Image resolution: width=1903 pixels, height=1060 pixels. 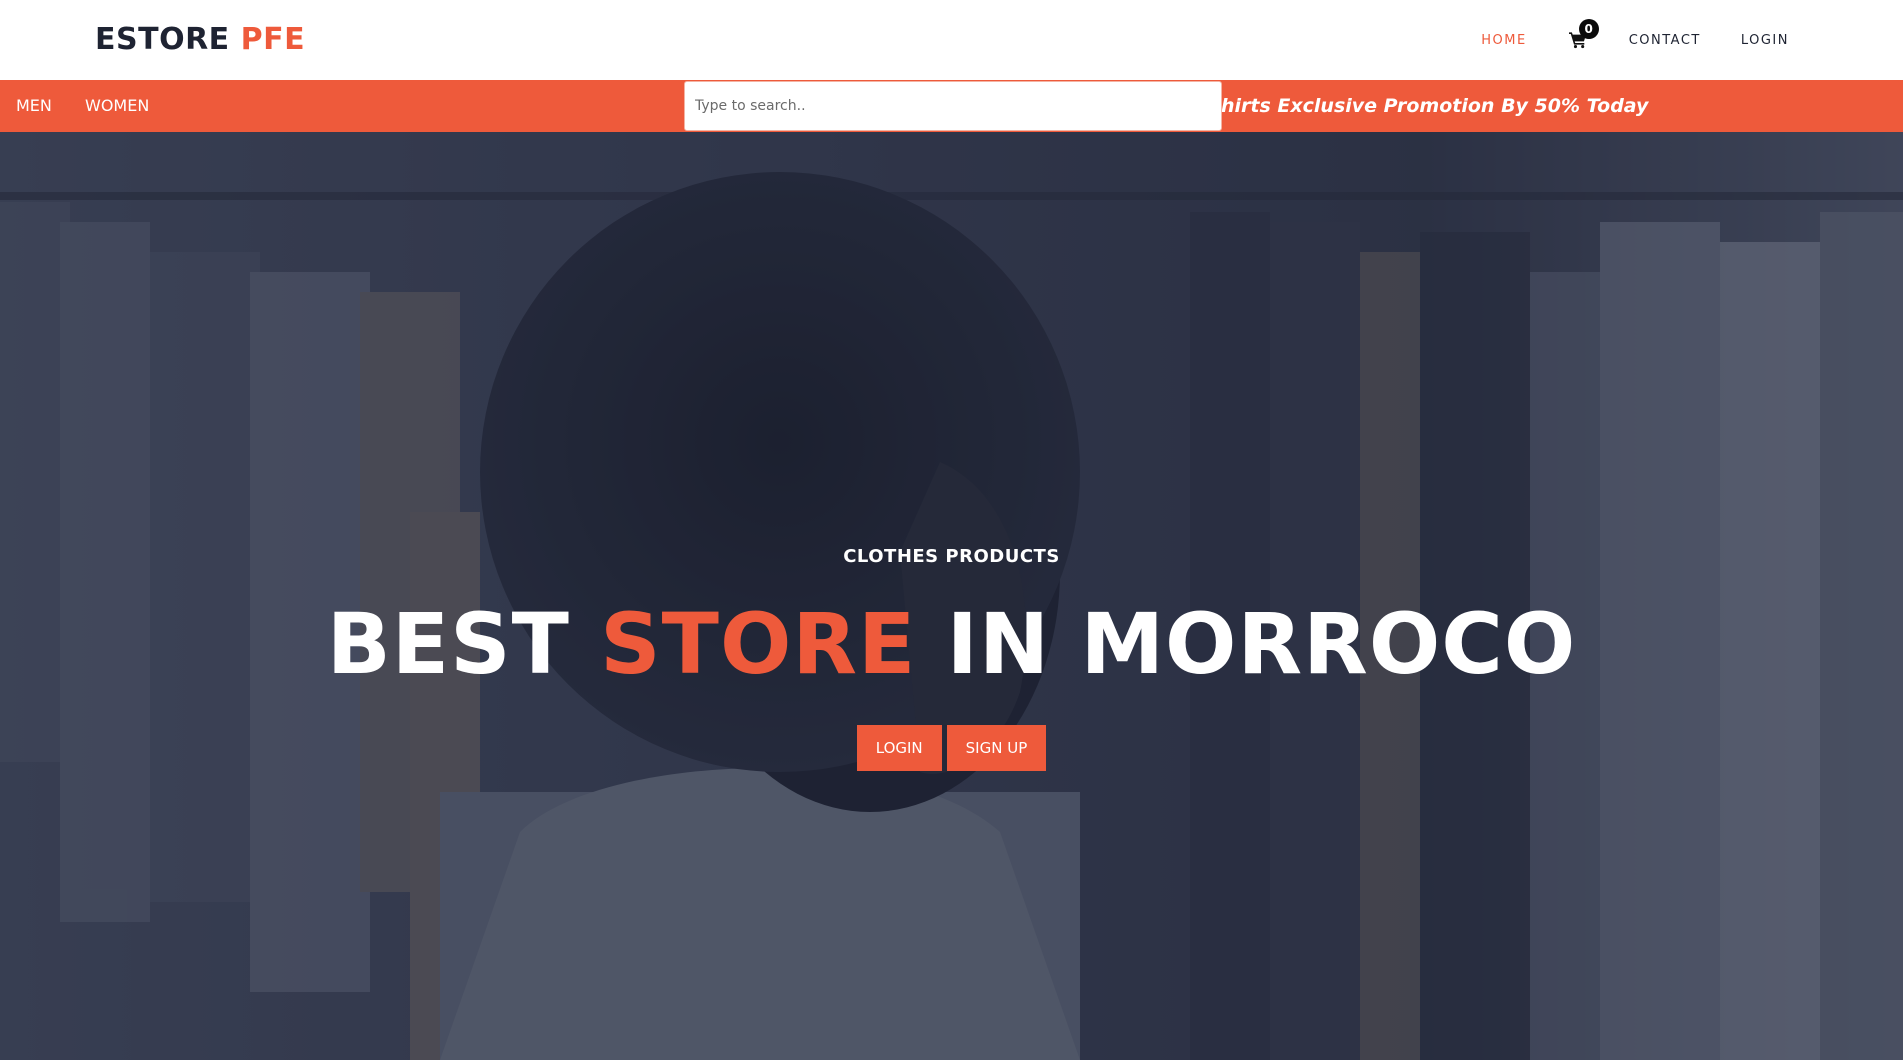 I want to click on cart-button: 0, so click(x=1583, y=34).